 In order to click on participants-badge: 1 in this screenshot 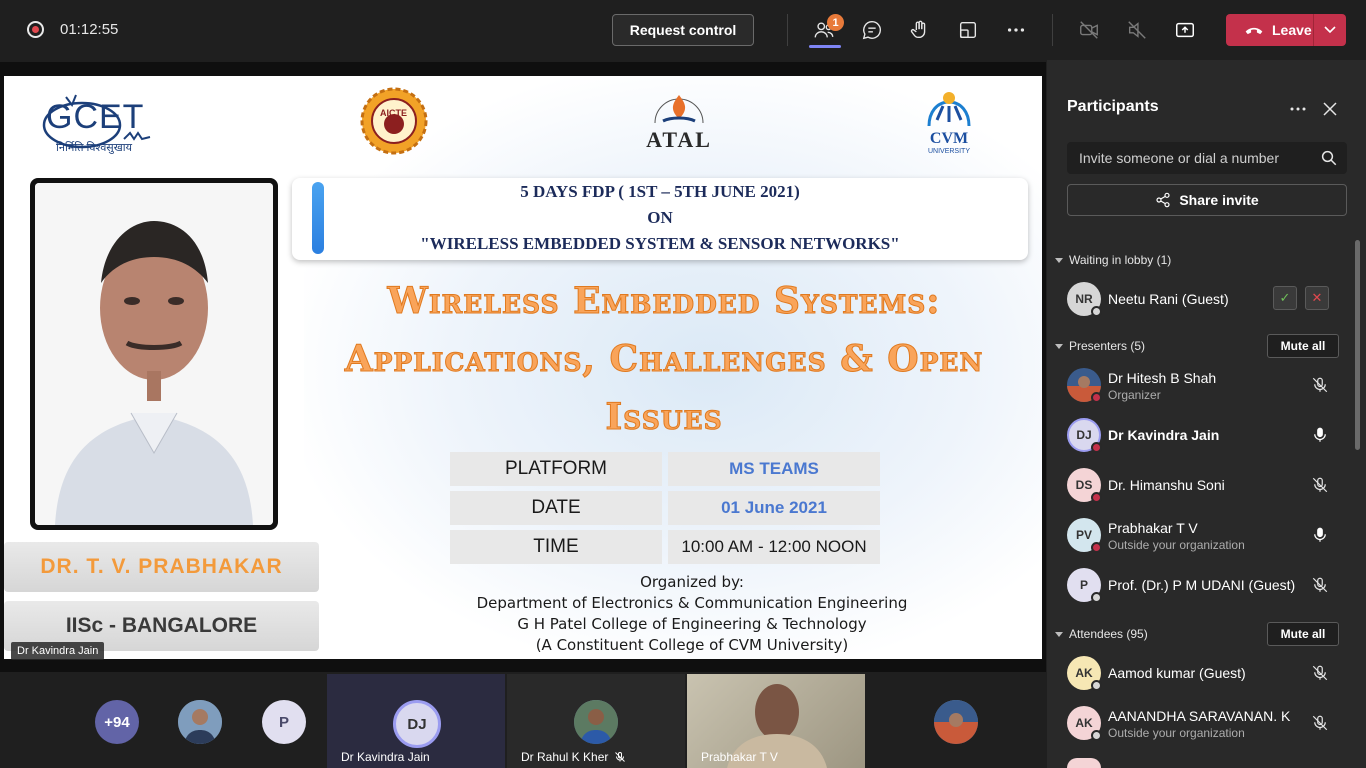, I will do `click(835, 22)`.